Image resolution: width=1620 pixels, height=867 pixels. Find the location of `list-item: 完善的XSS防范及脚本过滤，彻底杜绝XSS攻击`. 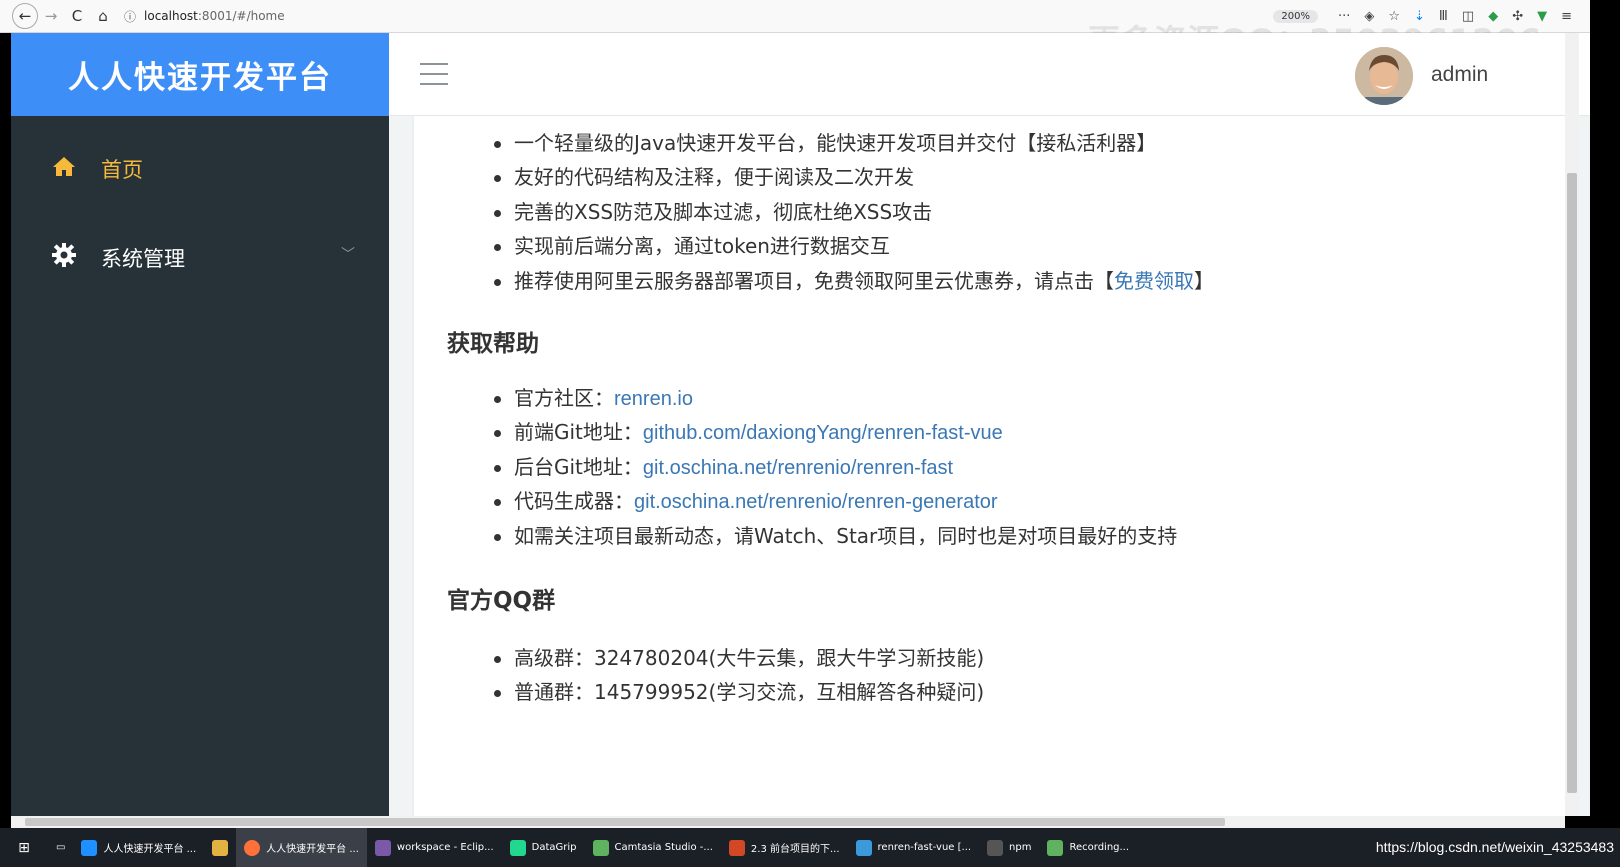

list-item: 完善的XSS防范及脚本过滤，彻底杜绝XSS攻击 is located at coordinates (854, 212).